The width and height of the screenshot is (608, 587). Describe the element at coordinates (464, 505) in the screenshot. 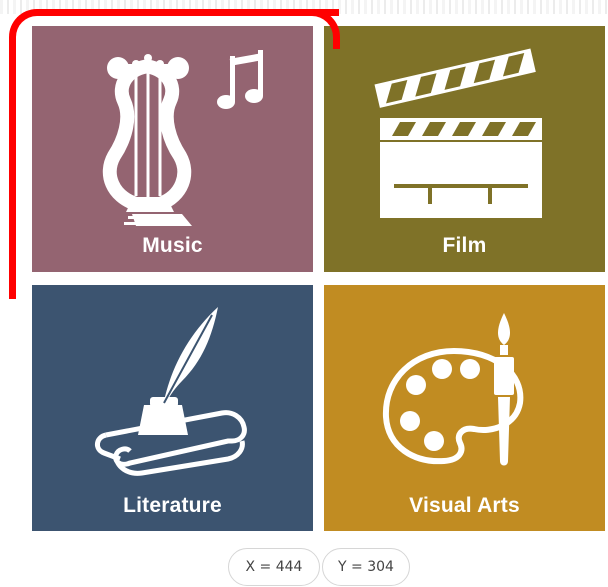

I see `visual-arts-label: Visual Arts` at that location.